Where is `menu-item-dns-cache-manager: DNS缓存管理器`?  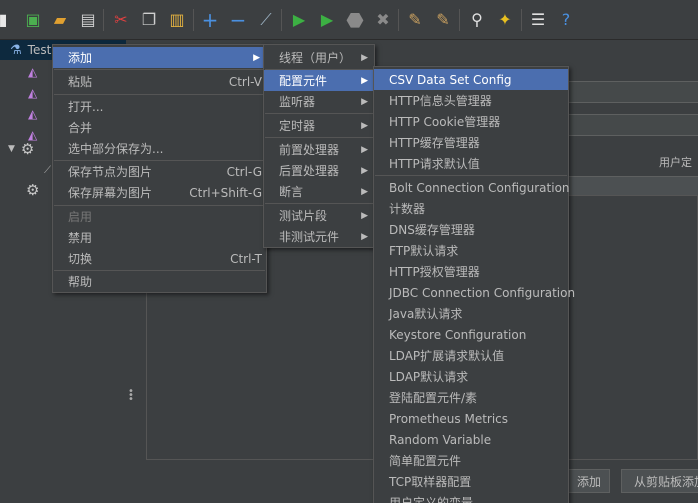 menu-item-dns-cache-manager: DNS缓存管理器 is located at coordinates (471, 229).